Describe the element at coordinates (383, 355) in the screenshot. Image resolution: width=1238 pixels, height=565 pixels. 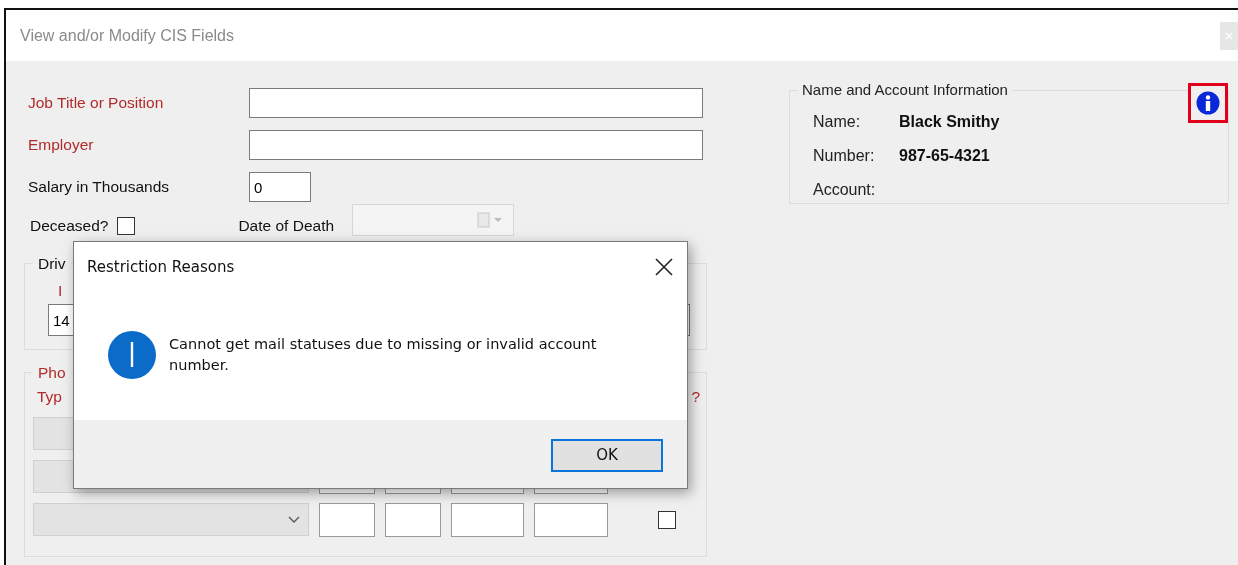
I see `dialog-message: Cannot get mail statuses due to missing or invalid account number.` at that location.